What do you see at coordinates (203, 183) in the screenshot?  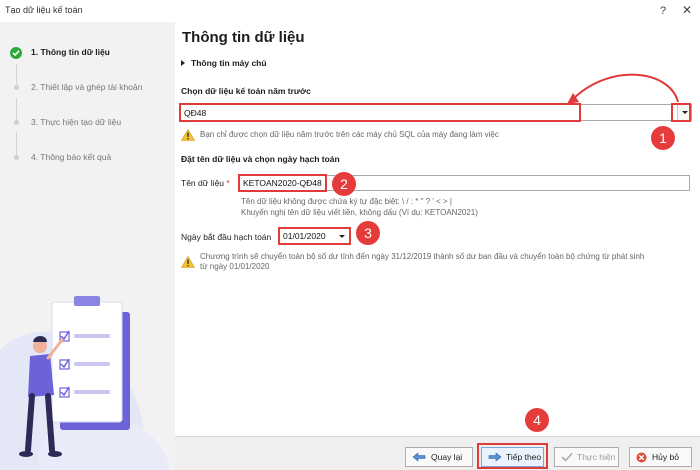 I see `name-label-text: Tên dữ liệu` at bounding box center [203, 183].